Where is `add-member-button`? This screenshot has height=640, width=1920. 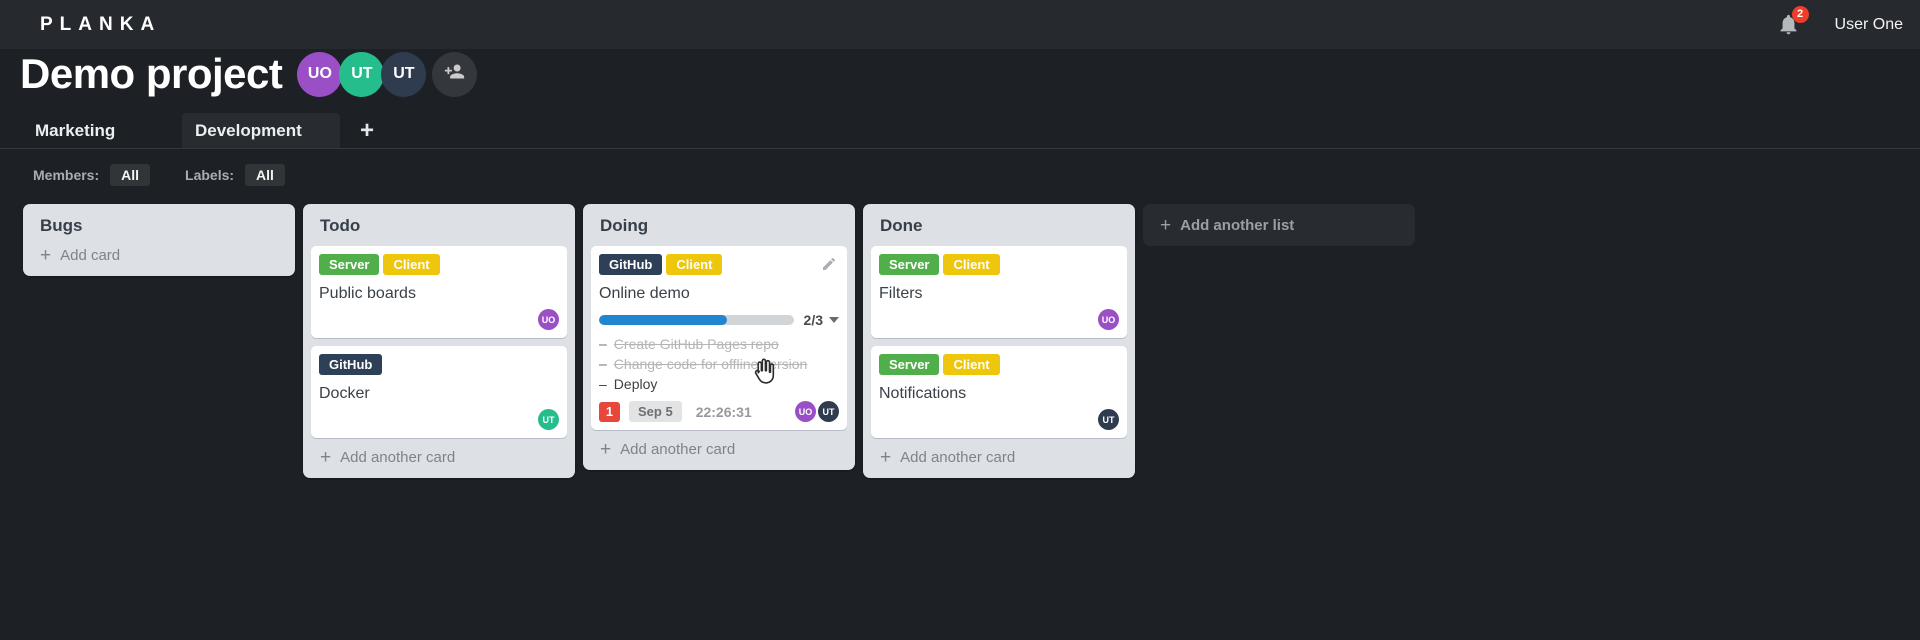
add-member-button is located at coordinates (455, 74).